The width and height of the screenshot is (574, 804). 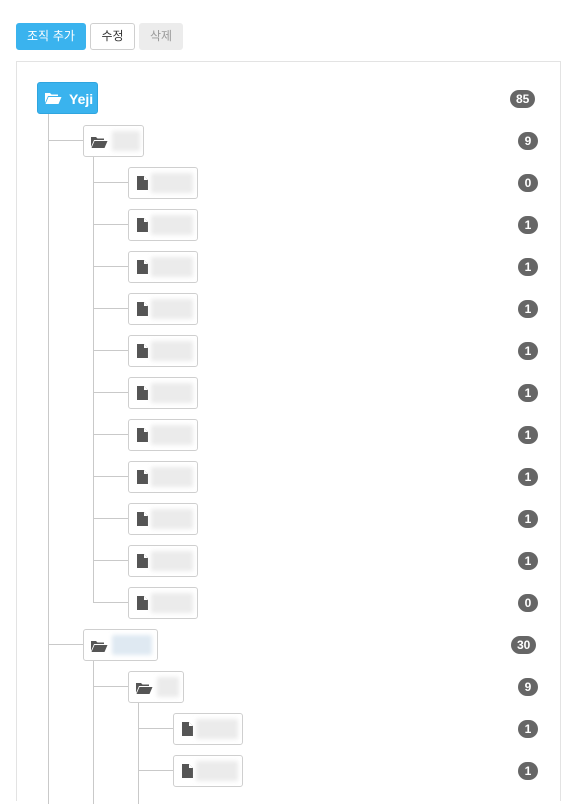 I want to click on delete-button: 삭제, so click(x=161, y=36).